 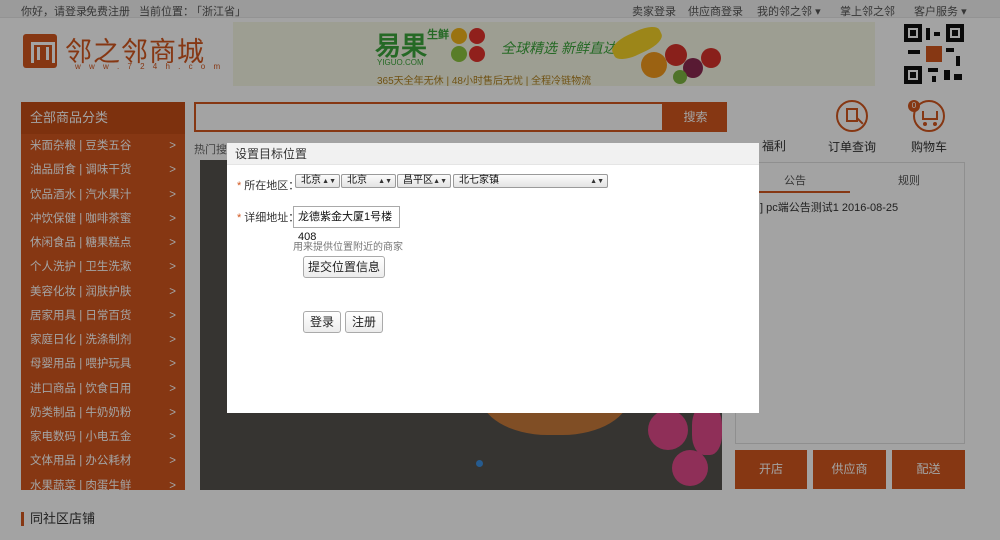 I want to click on town-value: 北七家镇, so click(x=479, y=180).